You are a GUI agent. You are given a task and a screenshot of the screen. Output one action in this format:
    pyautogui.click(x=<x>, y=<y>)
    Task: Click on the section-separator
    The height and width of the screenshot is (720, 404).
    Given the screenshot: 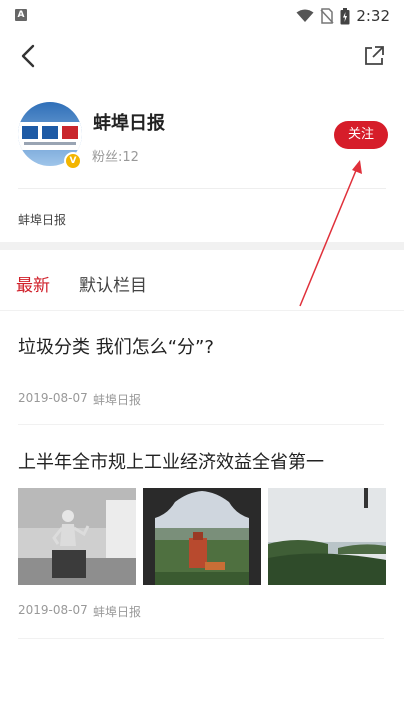 What is the action you would take?
    pyautogui.click(x=202, y=246)
    